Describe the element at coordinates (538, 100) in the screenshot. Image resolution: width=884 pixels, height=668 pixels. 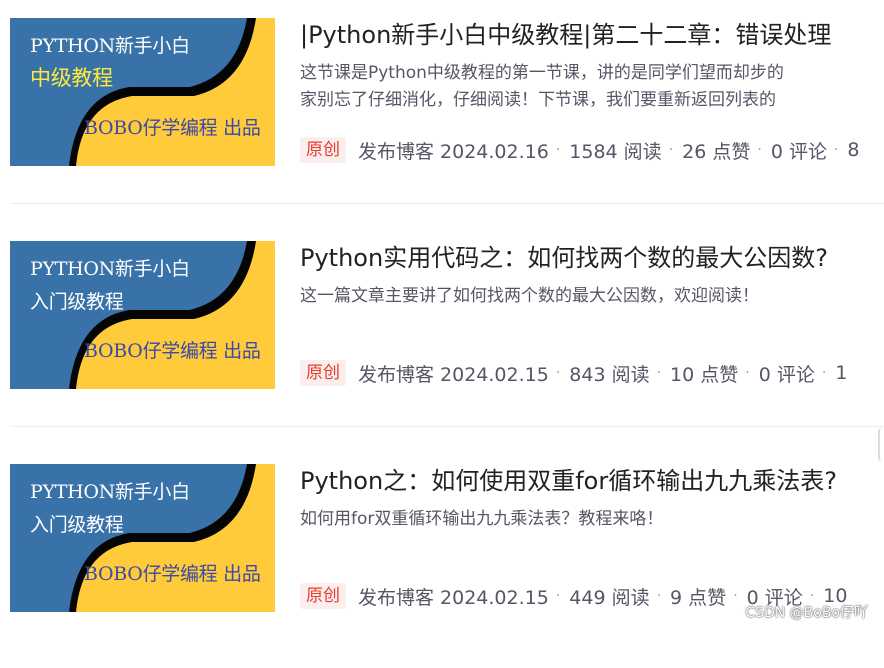
I see `article-description-line: 家别忘了仔细消化，仔细阅读！下节课，我们要重新返回列表的` at that location.